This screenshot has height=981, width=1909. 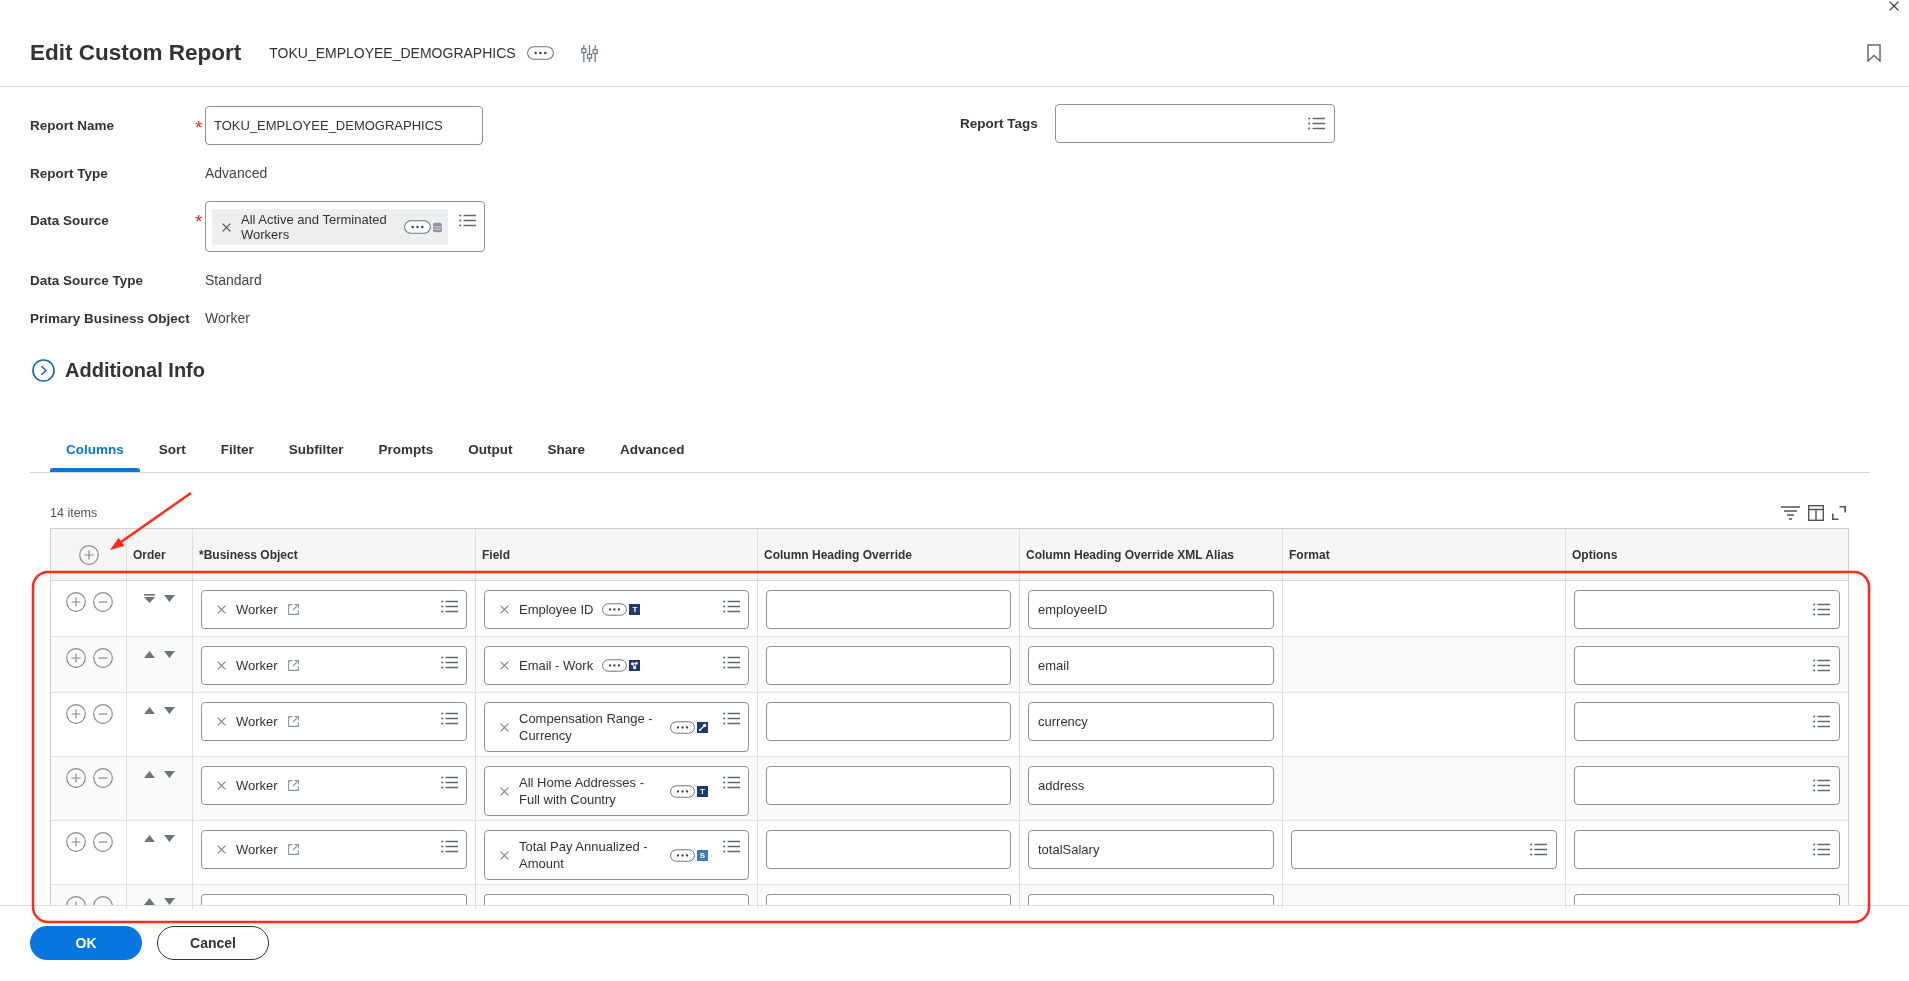 I want to click on tab: Filter, so click(x=237, y=451).